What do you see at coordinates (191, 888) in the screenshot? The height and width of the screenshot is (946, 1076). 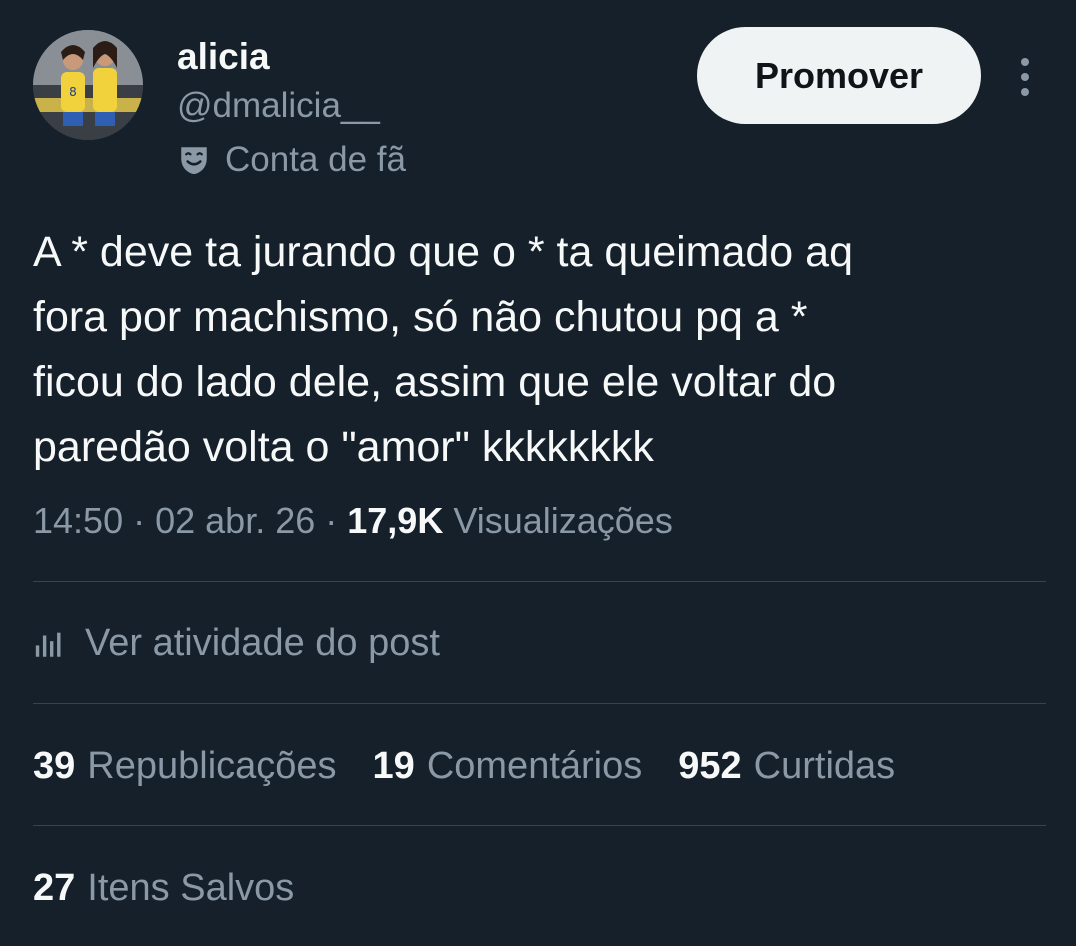 I see `bookmarks-label: Itens Salvos` at bounding box center [191, 888].